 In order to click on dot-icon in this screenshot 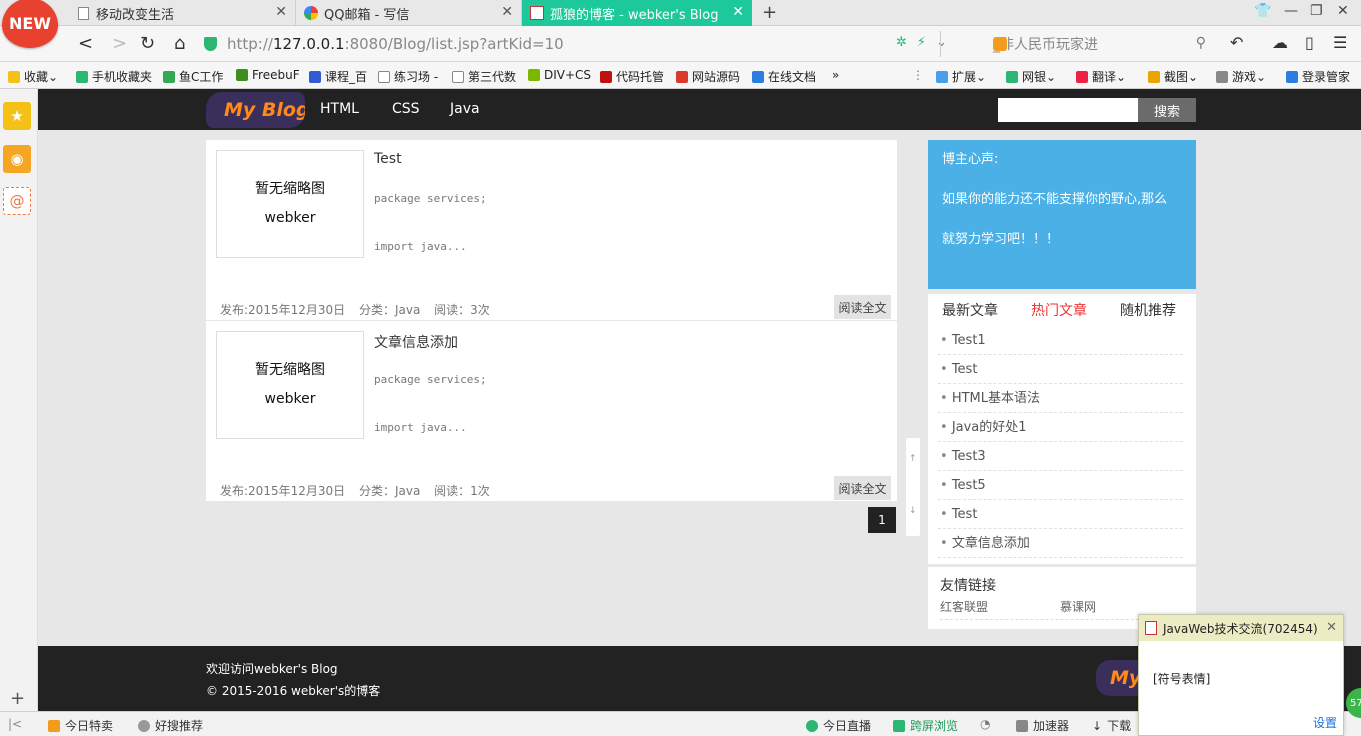, I will do `click(144, 725)`.